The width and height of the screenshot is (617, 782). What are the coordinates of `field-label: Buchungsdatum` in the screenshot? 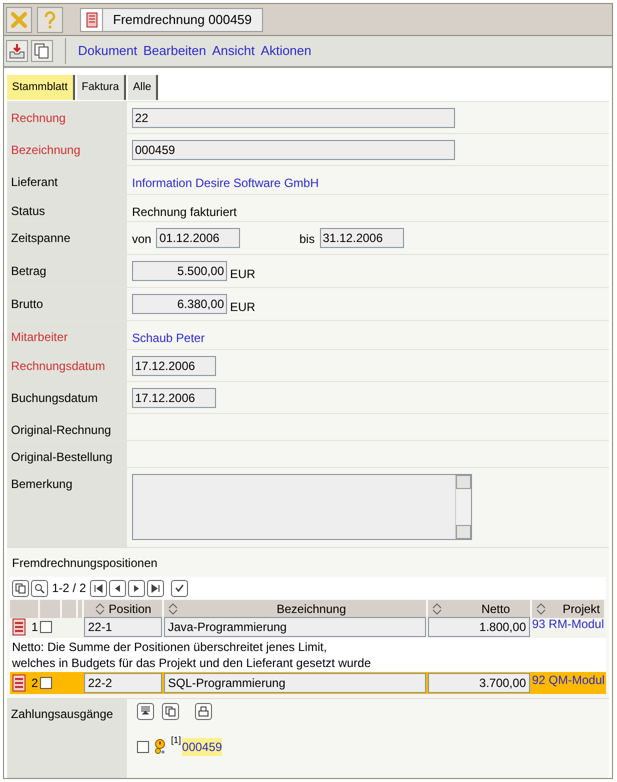 It's located at (54, 398).